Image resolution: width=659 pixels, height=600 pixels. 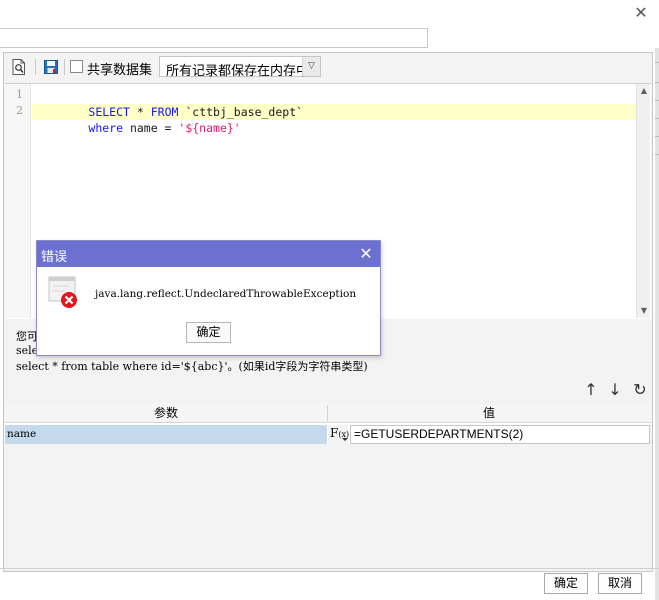 I want to click on param-value-input: =GETUSERDEPARTMENTS(2), so click(x=500, y=434).